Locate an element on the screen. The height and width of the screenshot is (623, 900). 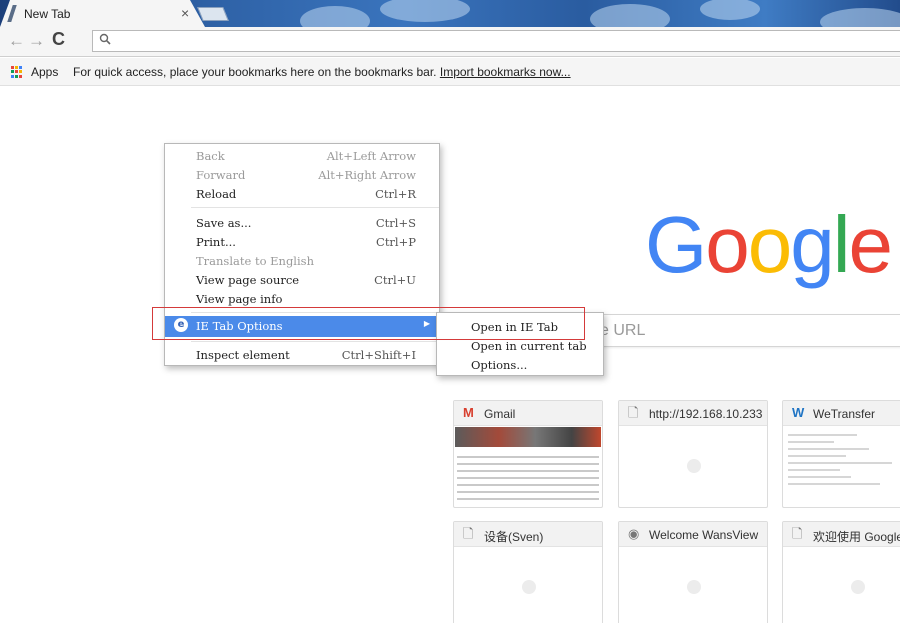
menu-item-back: Back Alt+Left Arrow is located at coordinates (302, 155).